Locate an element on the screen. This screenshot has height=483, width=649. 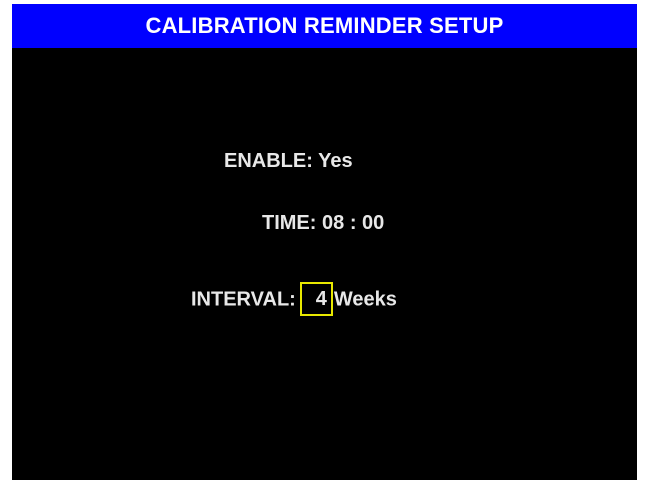
time-minutes: 00 is located at coordinates (373, 223).